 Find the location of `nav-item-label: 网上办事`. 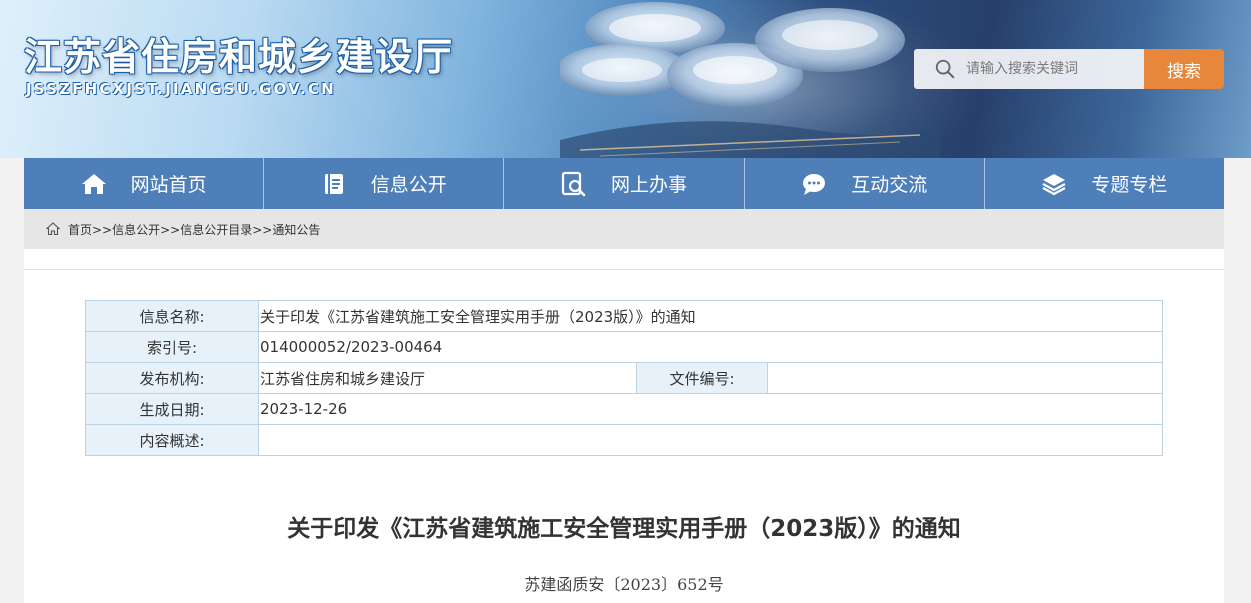

nav-item-label: 网上办事 is located at coordinates (649, 185).